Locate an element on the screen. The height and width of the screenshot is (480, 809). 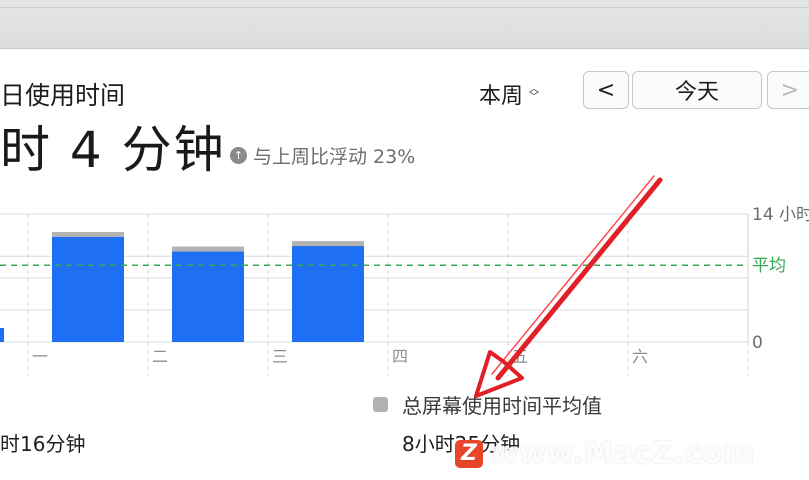
y-tick-max: 14 小时 is located at coordinates (780, 215).